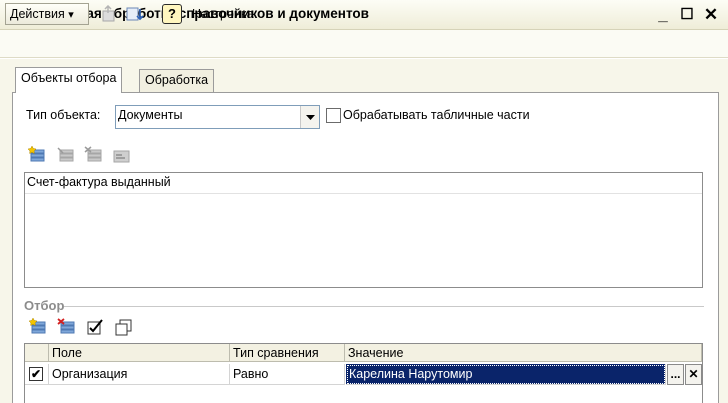 The width and height of the screenshot is (728, 403). I want to click on move-up-icon, so click(109, 14).